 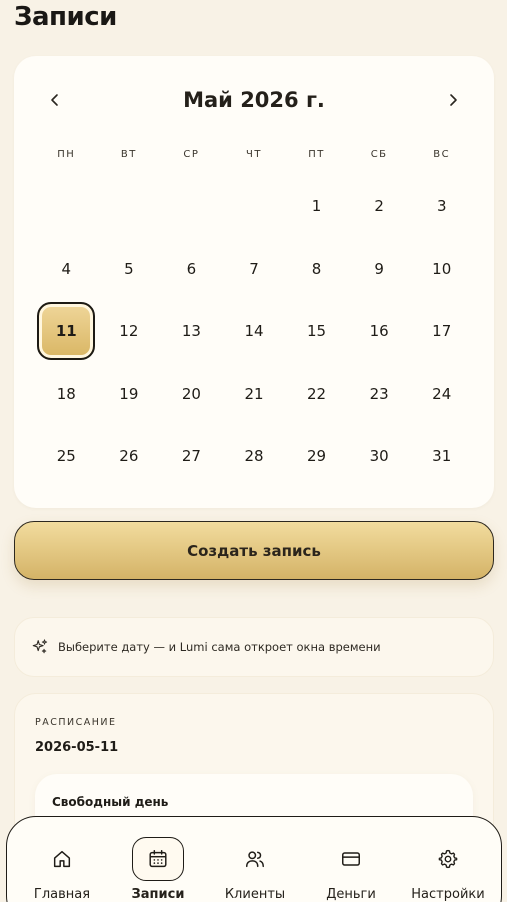 What do you see at coordinates (62, 869) in the screenshot?
I see `nav-item-home: Главная` at bounding box center [62, 869].